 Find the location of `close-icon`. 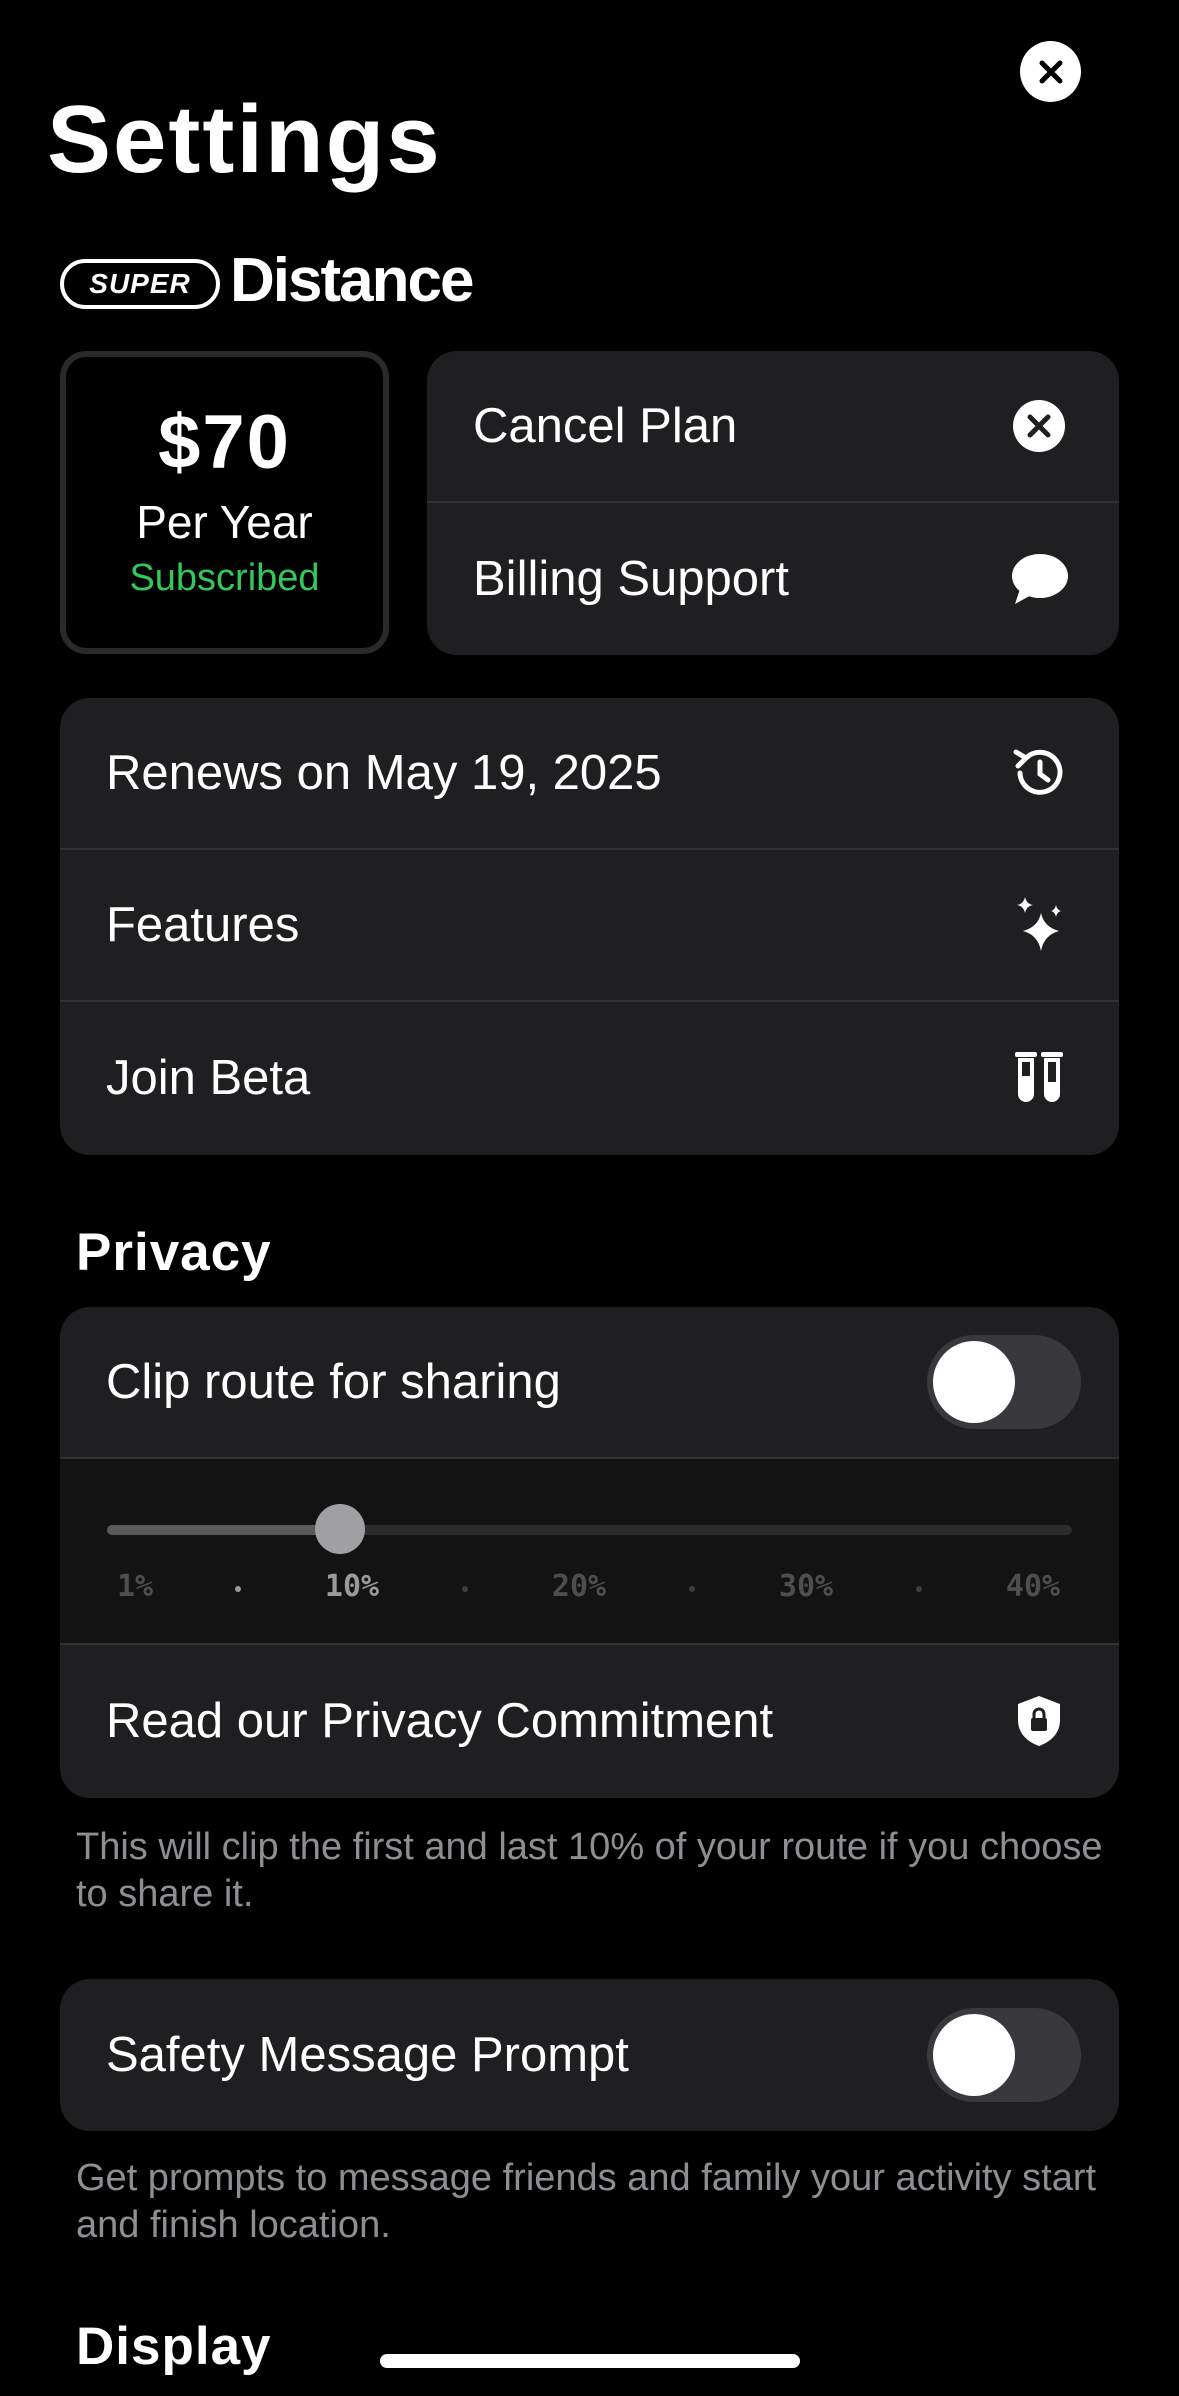

close-icon is located at coordinates (1050, 71).